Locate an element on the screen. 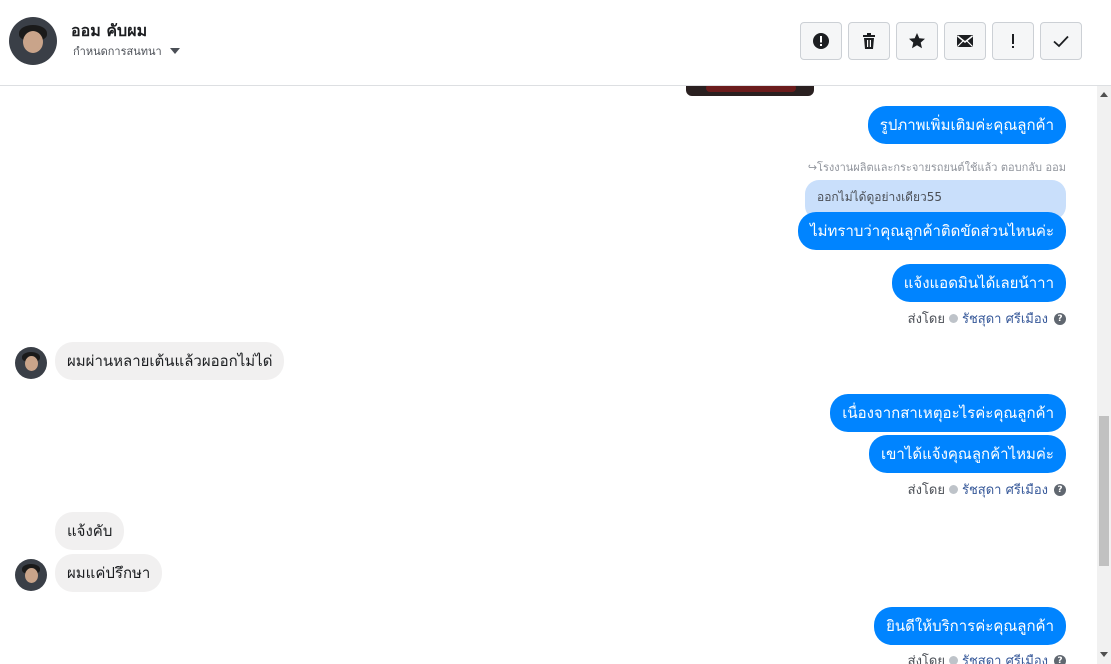 This screenshot has height=664, width=1111. message-bubble-outgoing: เนื่องจากสาเหตุอะไรค่ะคุณลูกค้า is located at coordinates (948, 413).